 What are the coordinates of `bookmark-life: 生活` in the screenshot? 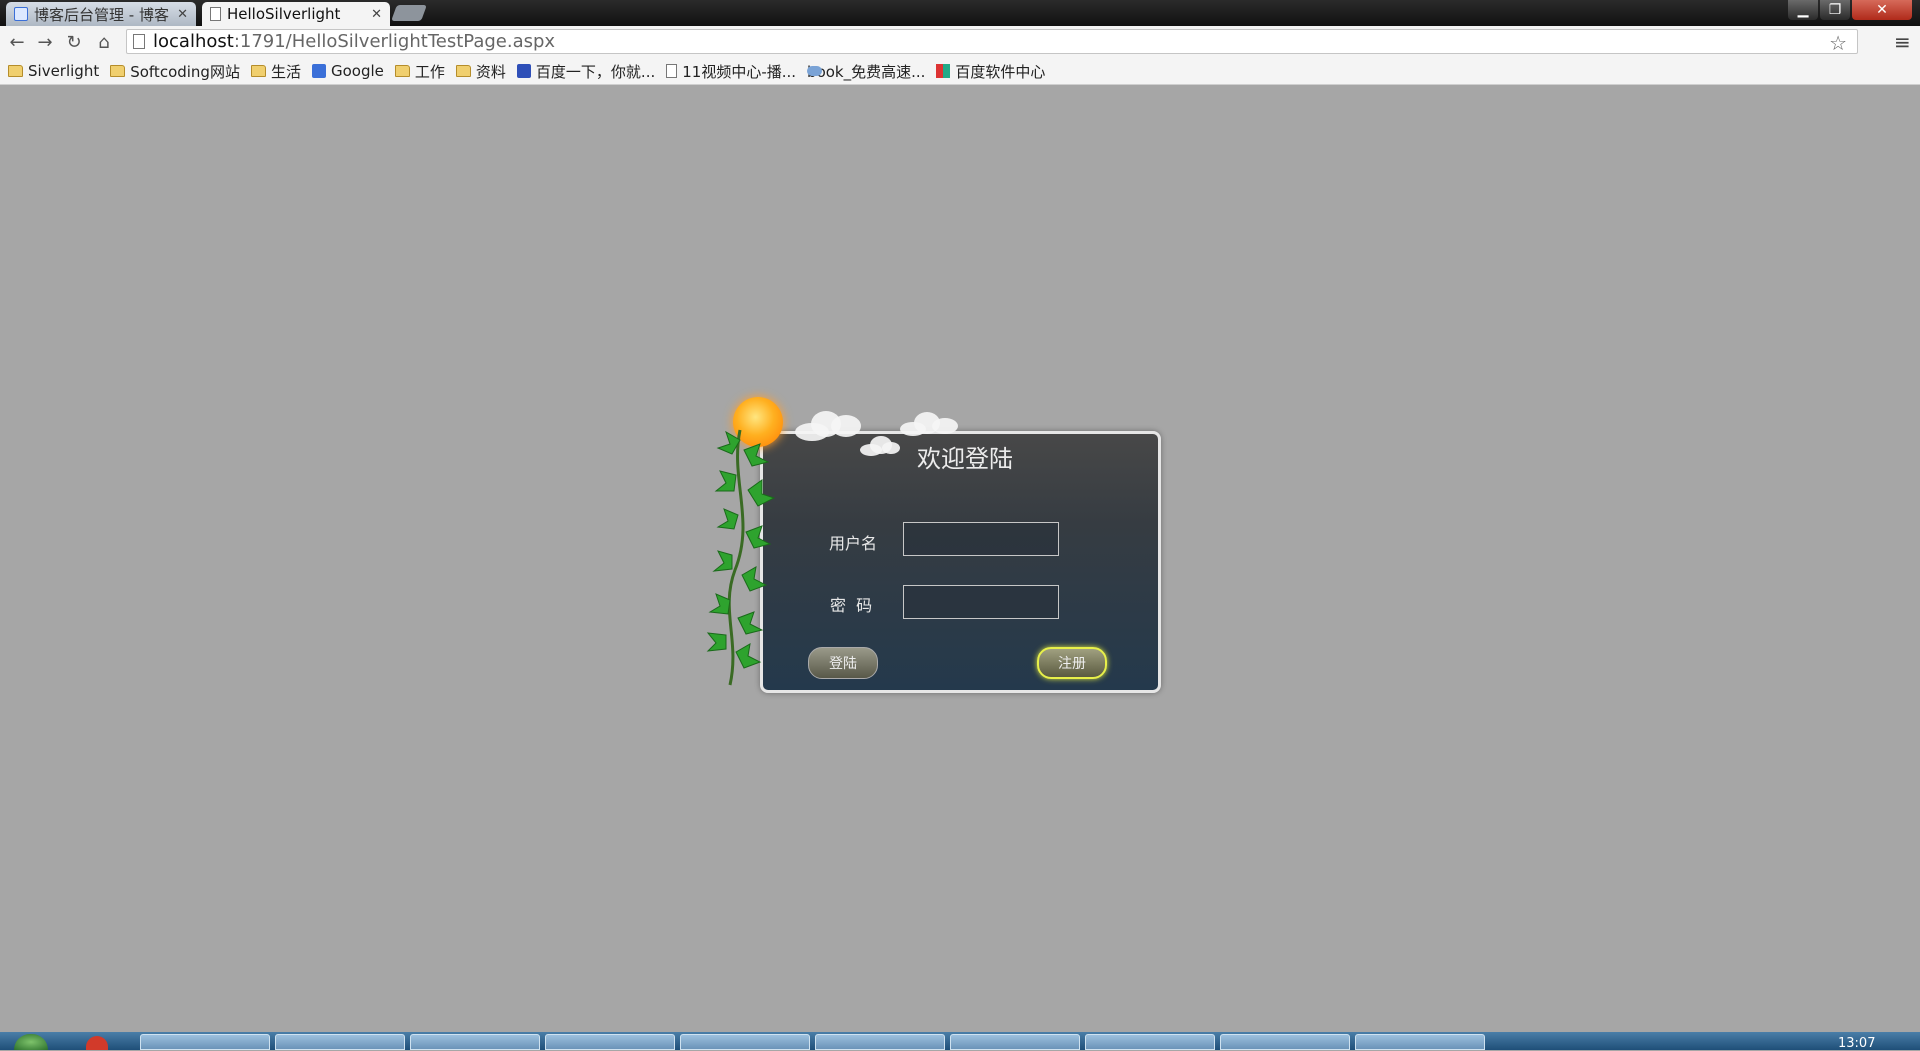 It's located at (275, 71).